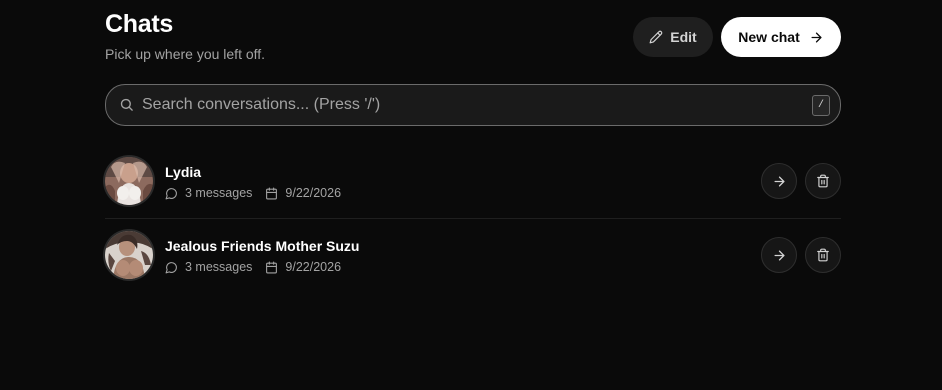 This screenshot has height=390, width=942. I want to click on search-input, so click(467, 105).